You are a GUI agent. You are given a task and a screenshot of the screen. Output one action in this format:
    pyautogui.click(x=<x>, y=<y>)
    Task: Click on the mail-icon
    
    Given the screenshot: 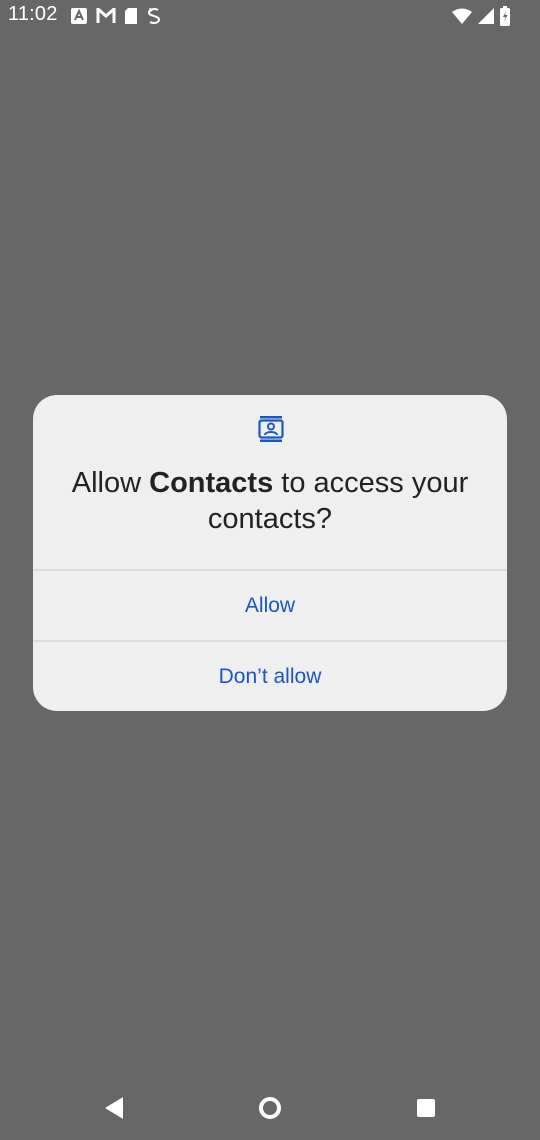 What is the action you would take?
    pyautogui.click(x=106, y=16)
    